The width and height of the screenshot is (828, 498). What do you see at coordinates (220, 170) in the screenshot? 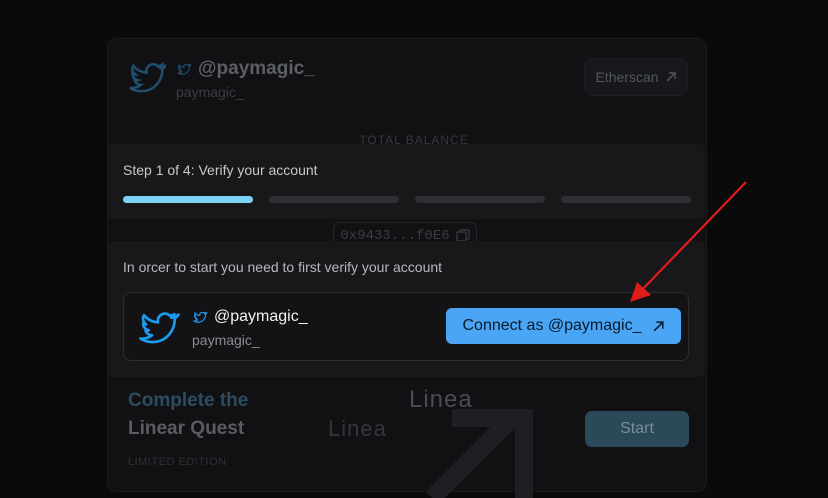
I see `step-label: Step 1 of 4: Verify your account` at bounding box center [220, 170].